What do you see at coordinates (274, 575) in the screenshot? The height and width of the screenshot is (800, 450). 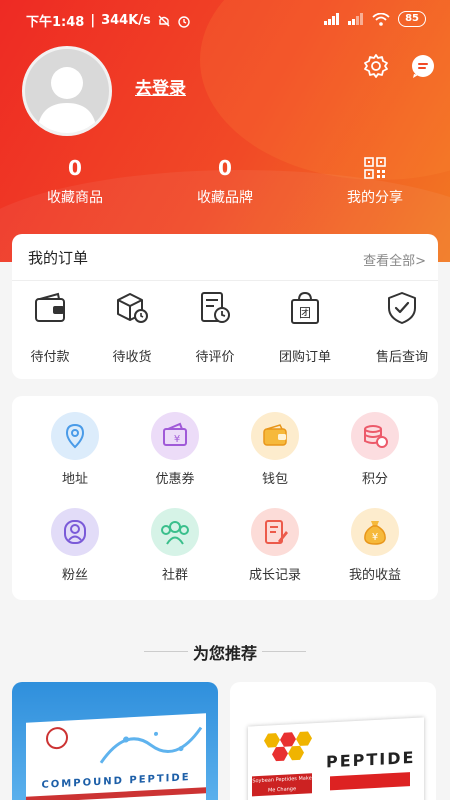 I see `tool-label: 成长记录` at bounding box center [274, 575].